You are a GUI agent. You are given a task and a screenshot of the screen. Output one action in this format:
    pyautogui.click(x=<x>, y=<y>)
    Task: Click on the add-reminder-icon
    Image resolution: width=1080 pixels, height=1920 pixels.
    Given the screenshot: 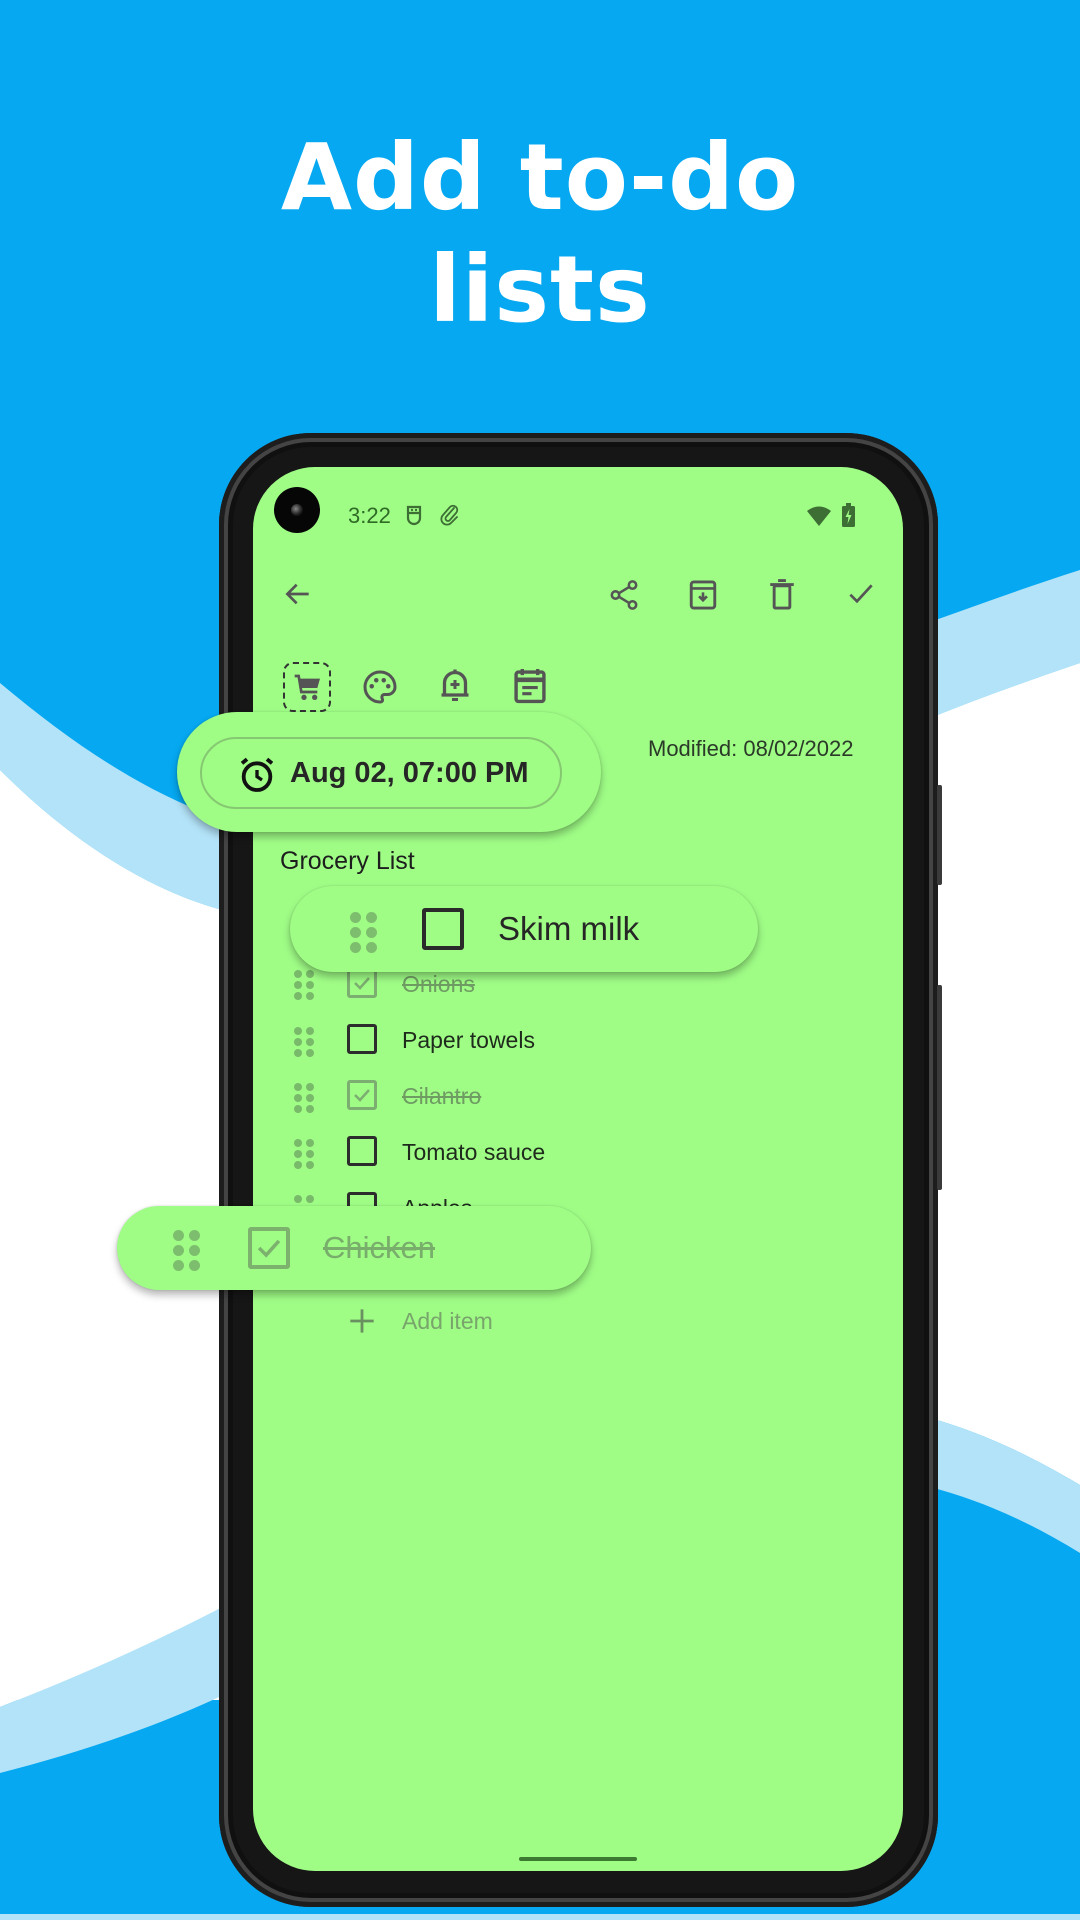 What is the action you would take?
    pyautogui.click(x=455, y=685)
    